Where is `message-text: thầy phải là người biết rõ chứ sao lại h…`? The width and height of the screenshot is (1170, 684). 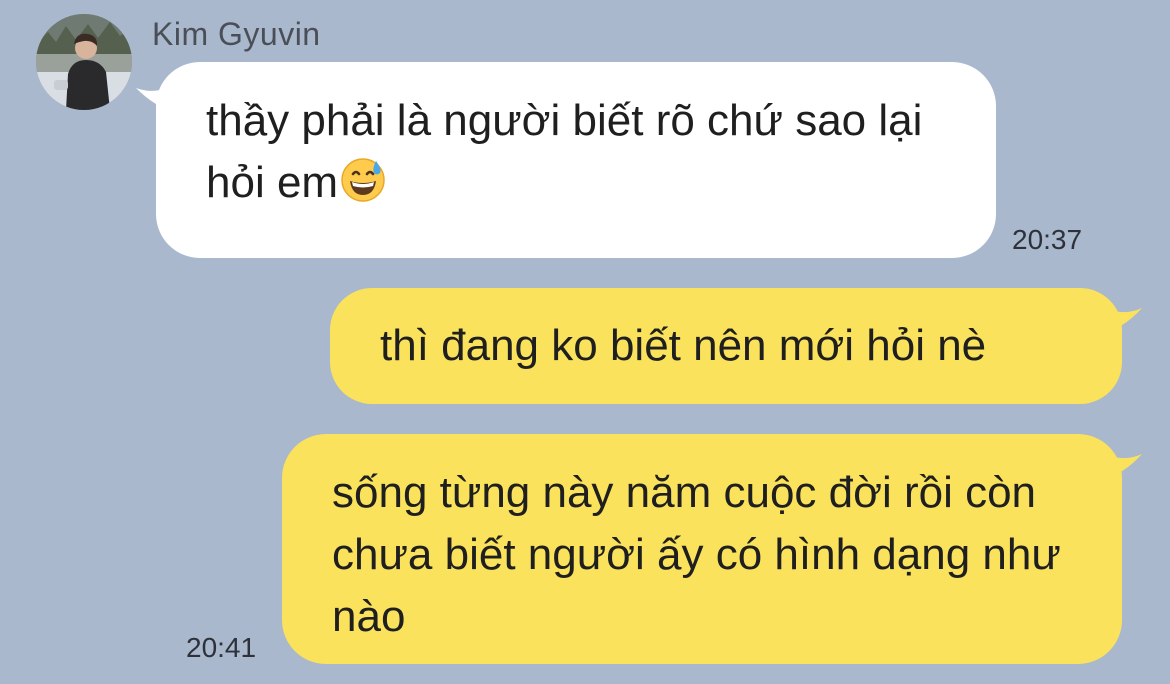 message-text: thầy phải là người biết rõ chứ sao lại h… is located at coordinates (564, 151).